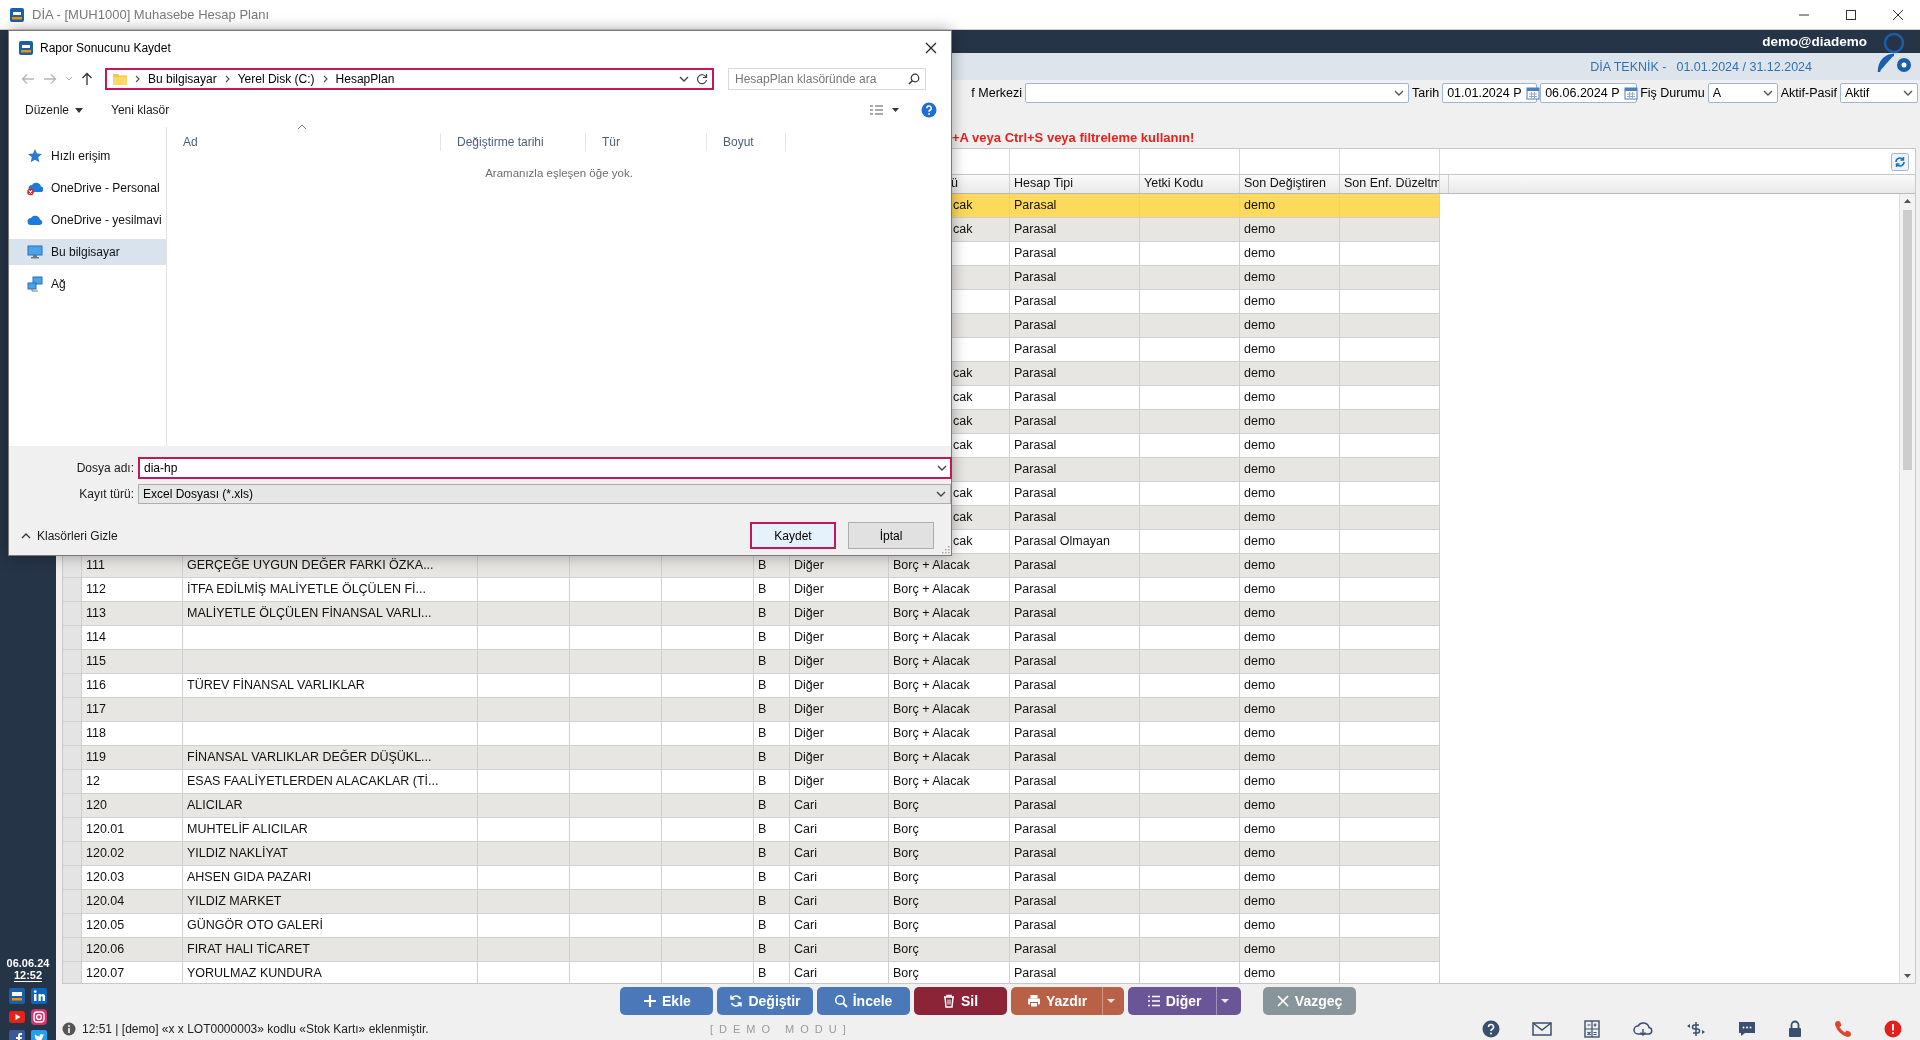 The image size is (1920, 1040). I want to click on table-cell: 120.07, so click(132, 972).